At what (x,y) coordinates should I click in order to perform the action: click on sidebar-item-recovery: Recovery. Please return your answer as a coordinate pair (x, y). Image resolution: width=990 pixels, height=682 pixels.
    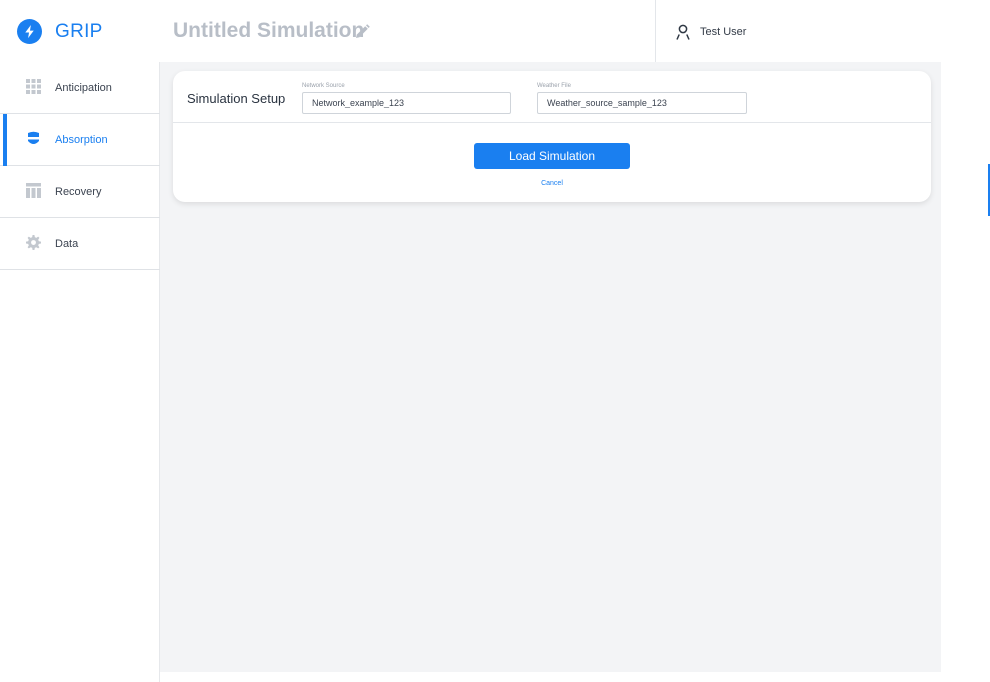
    Looking at the image, I should click on (80, 192).